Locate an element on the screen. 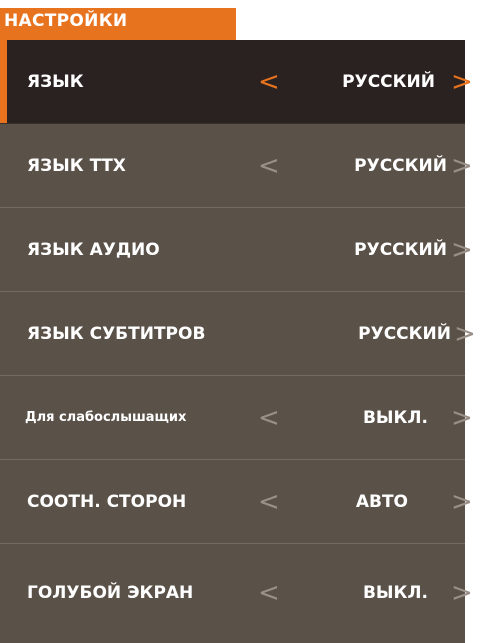 The image size is (480, 643). setting-row-audio-language: ЯЗЫК АУДИО РУССКИЙ > is located at coordinates (236, 250).